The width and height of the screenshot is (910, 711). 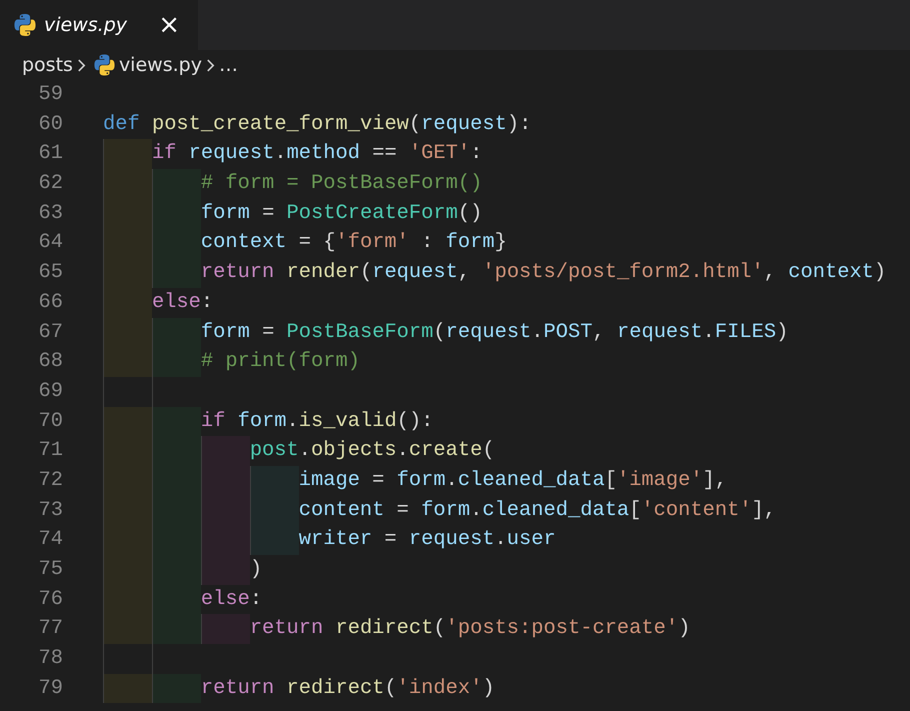 I want to click on code-line: form = PostCreateForm(), so click(x=292, y=213).